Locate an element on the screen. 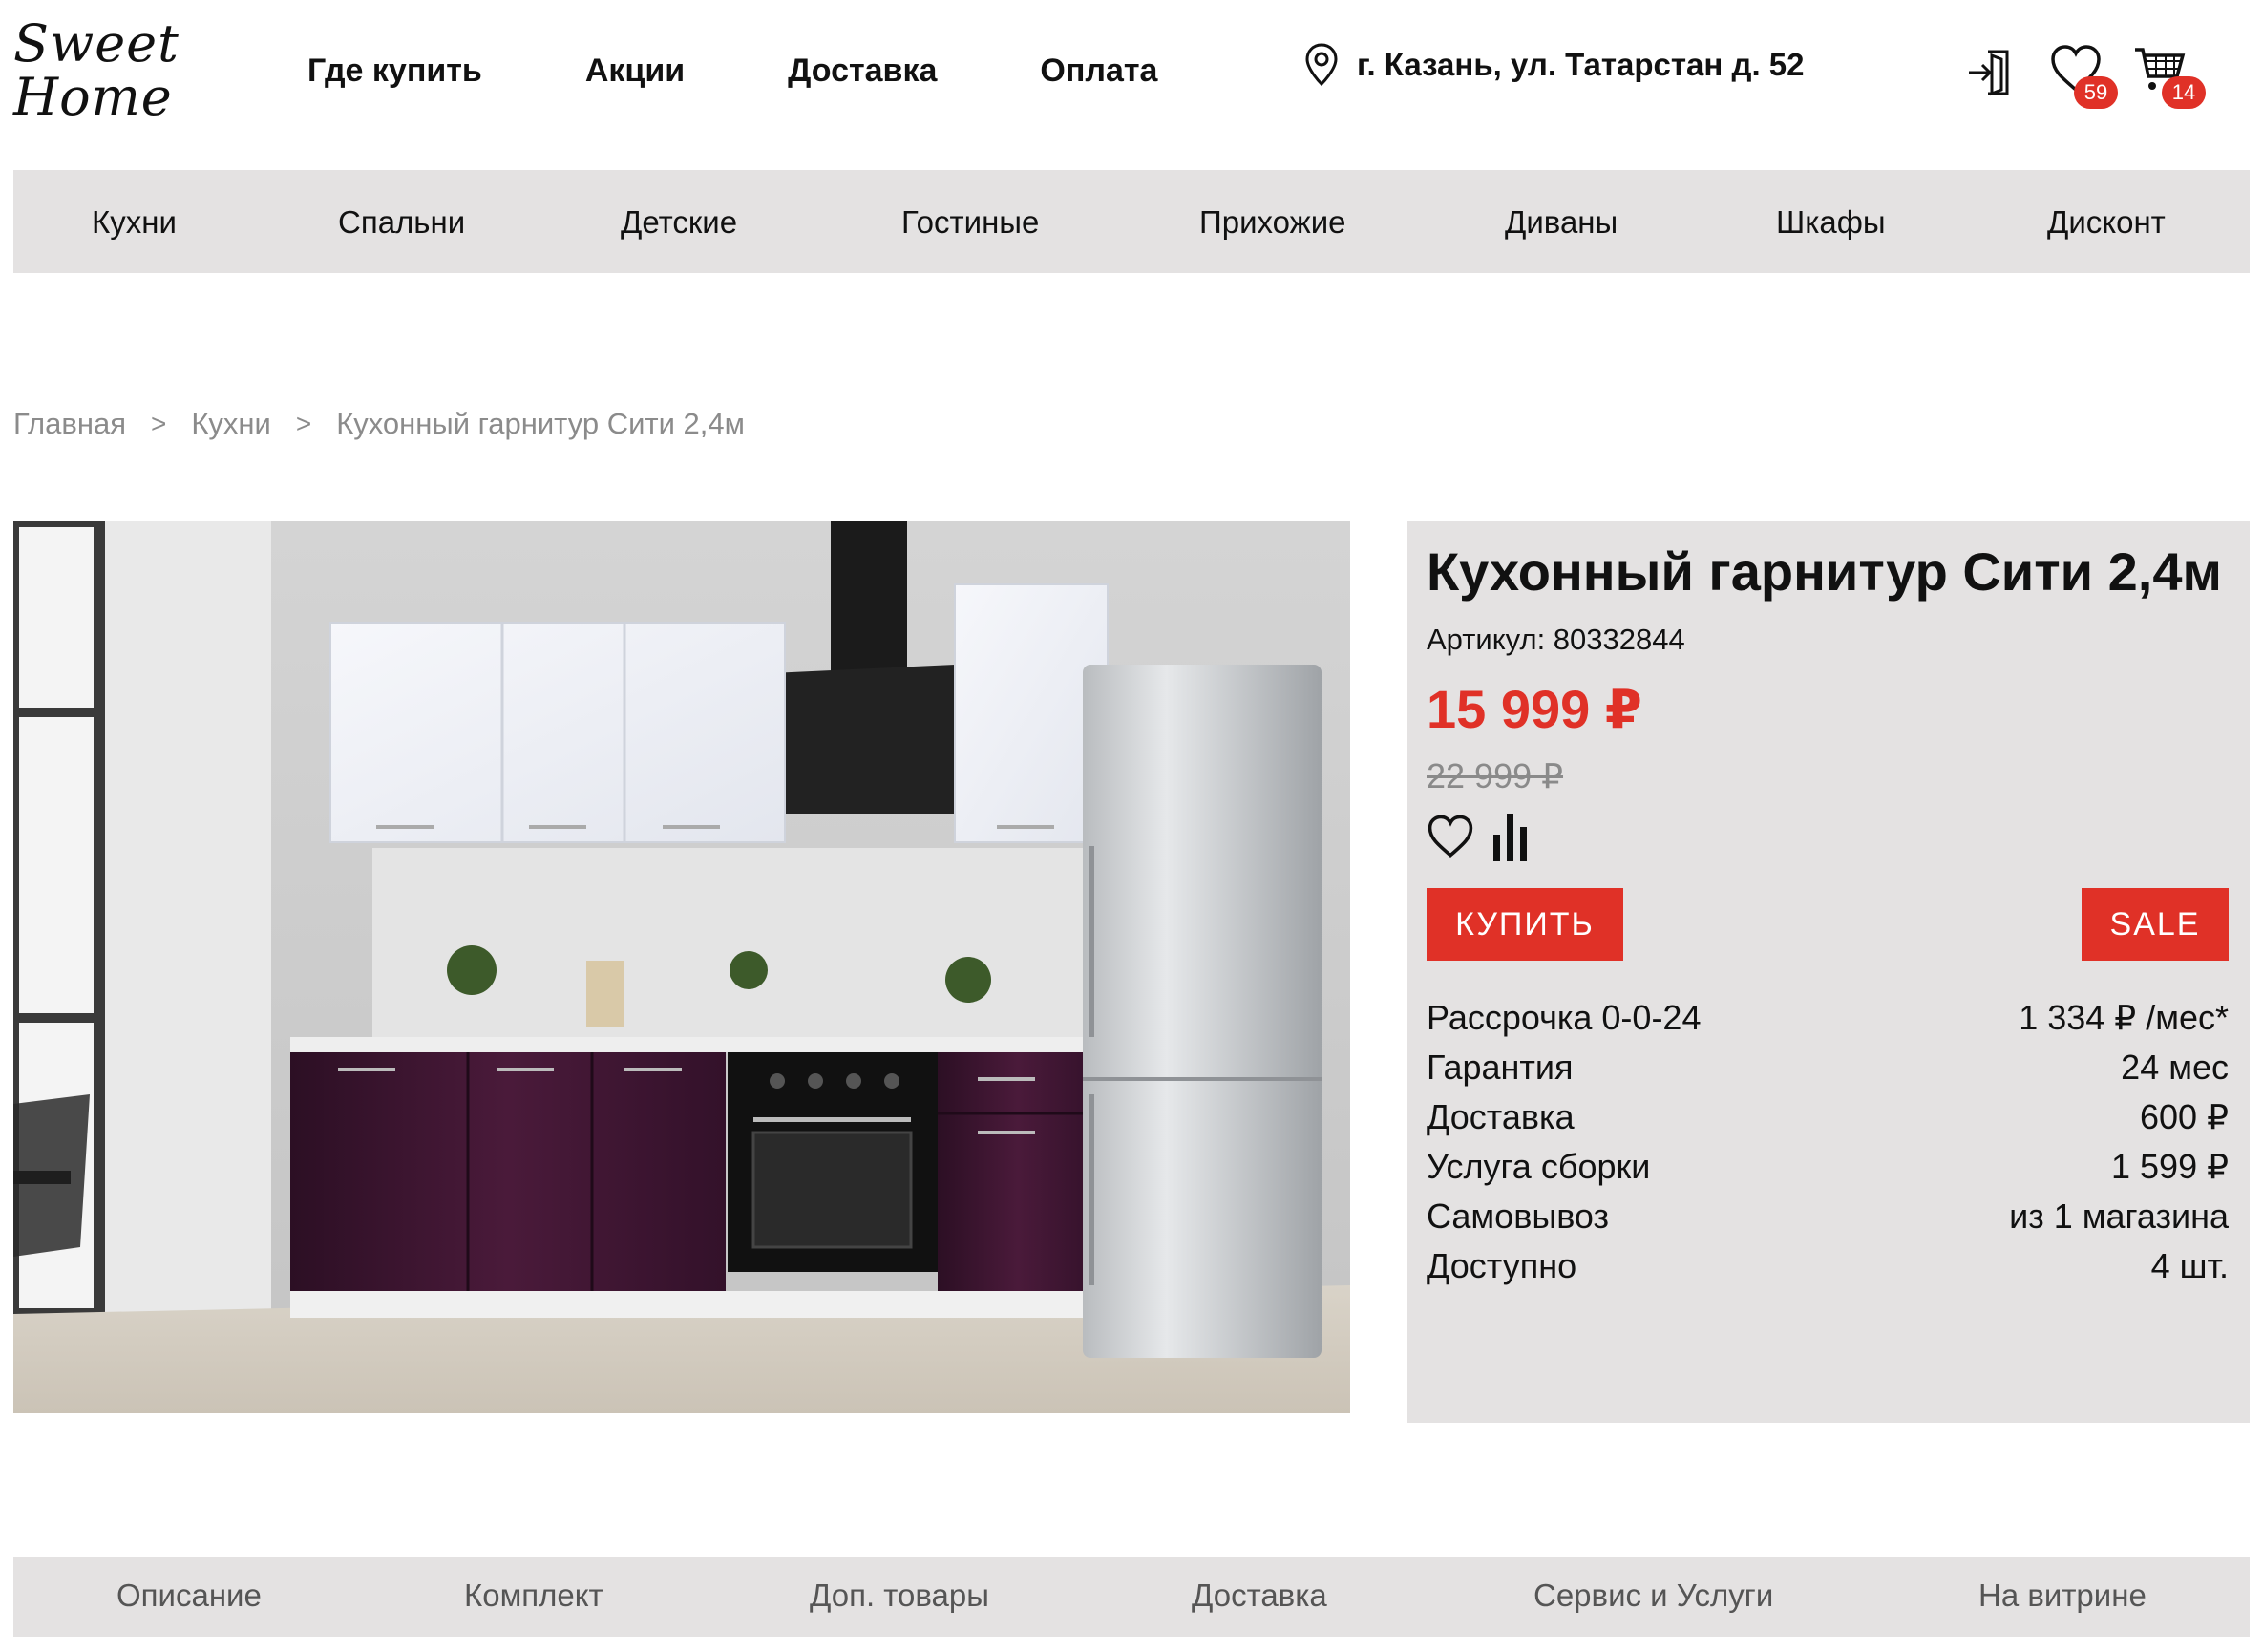 Image resolution: width=2263 pixels, height=1652 pixels. spec-value: 1 334 ₽ /мес* is located at coordinates (2124, 1017).